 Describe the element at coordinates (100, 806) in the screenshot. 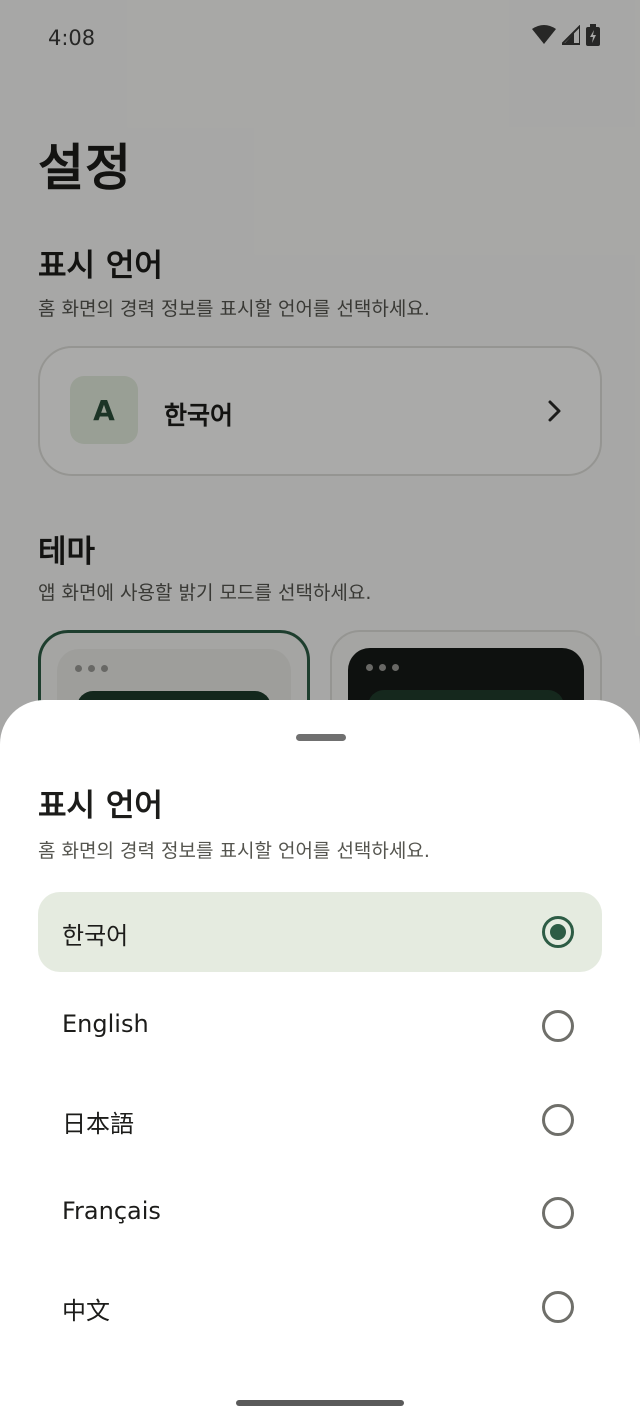

I see `sheet-title: 표시 언어` at that location.